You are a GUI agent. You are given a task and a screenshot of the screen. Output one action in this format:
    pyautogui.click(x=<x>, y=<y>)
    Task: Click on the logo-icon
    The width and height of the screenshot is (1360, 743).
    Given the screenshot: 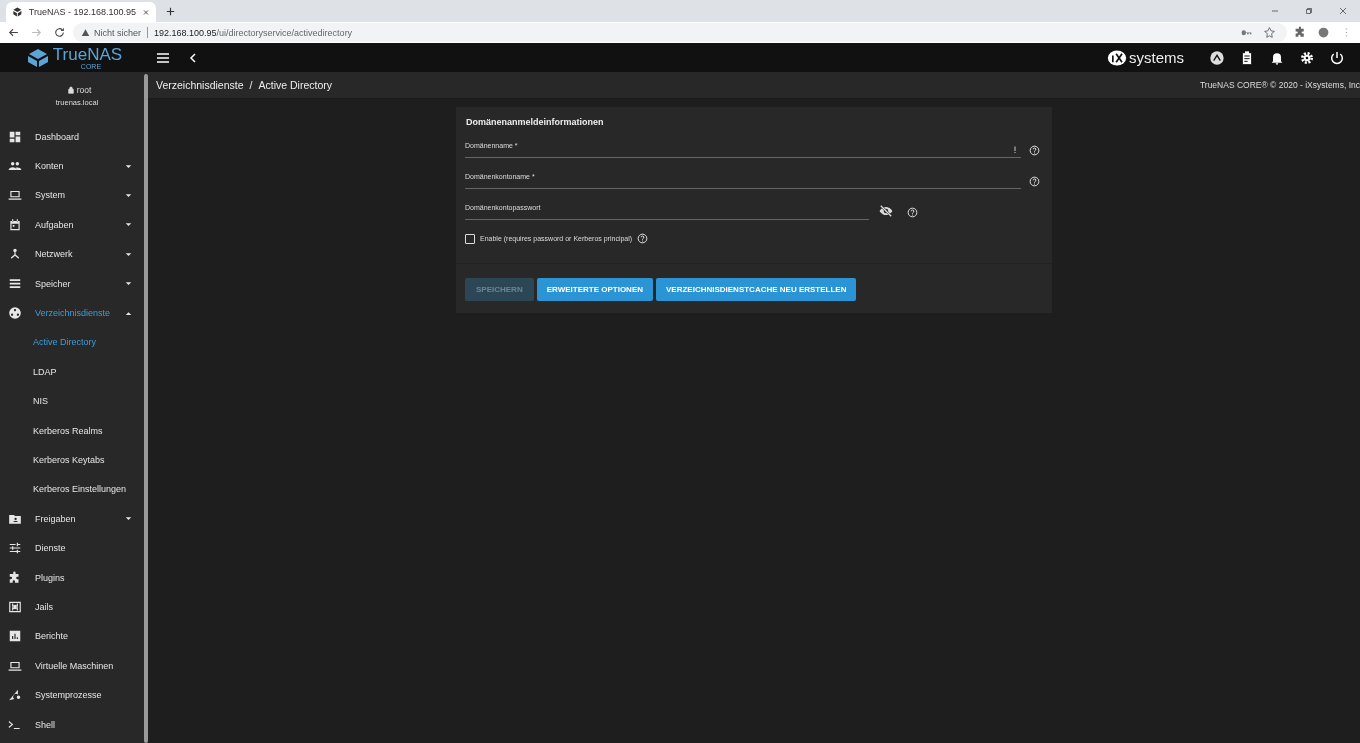 What is the action you would take?
    pyautogui.click(x=17, y=12)
    